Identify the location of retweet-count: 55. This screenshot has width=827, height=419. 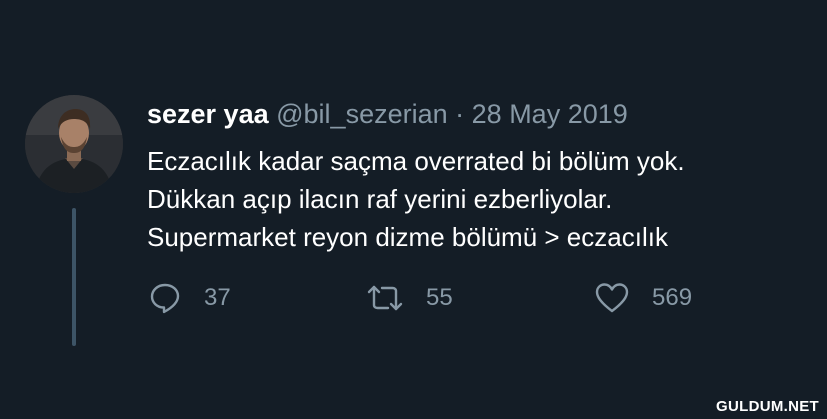
(439, 297).